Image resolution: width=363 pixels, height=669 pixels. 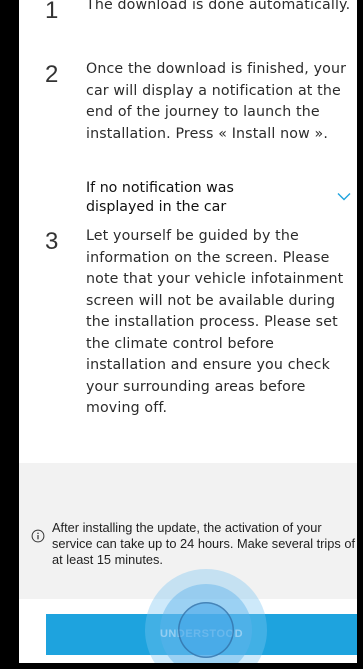 I want to click on step-number: 1, so click(x=52, y=12).